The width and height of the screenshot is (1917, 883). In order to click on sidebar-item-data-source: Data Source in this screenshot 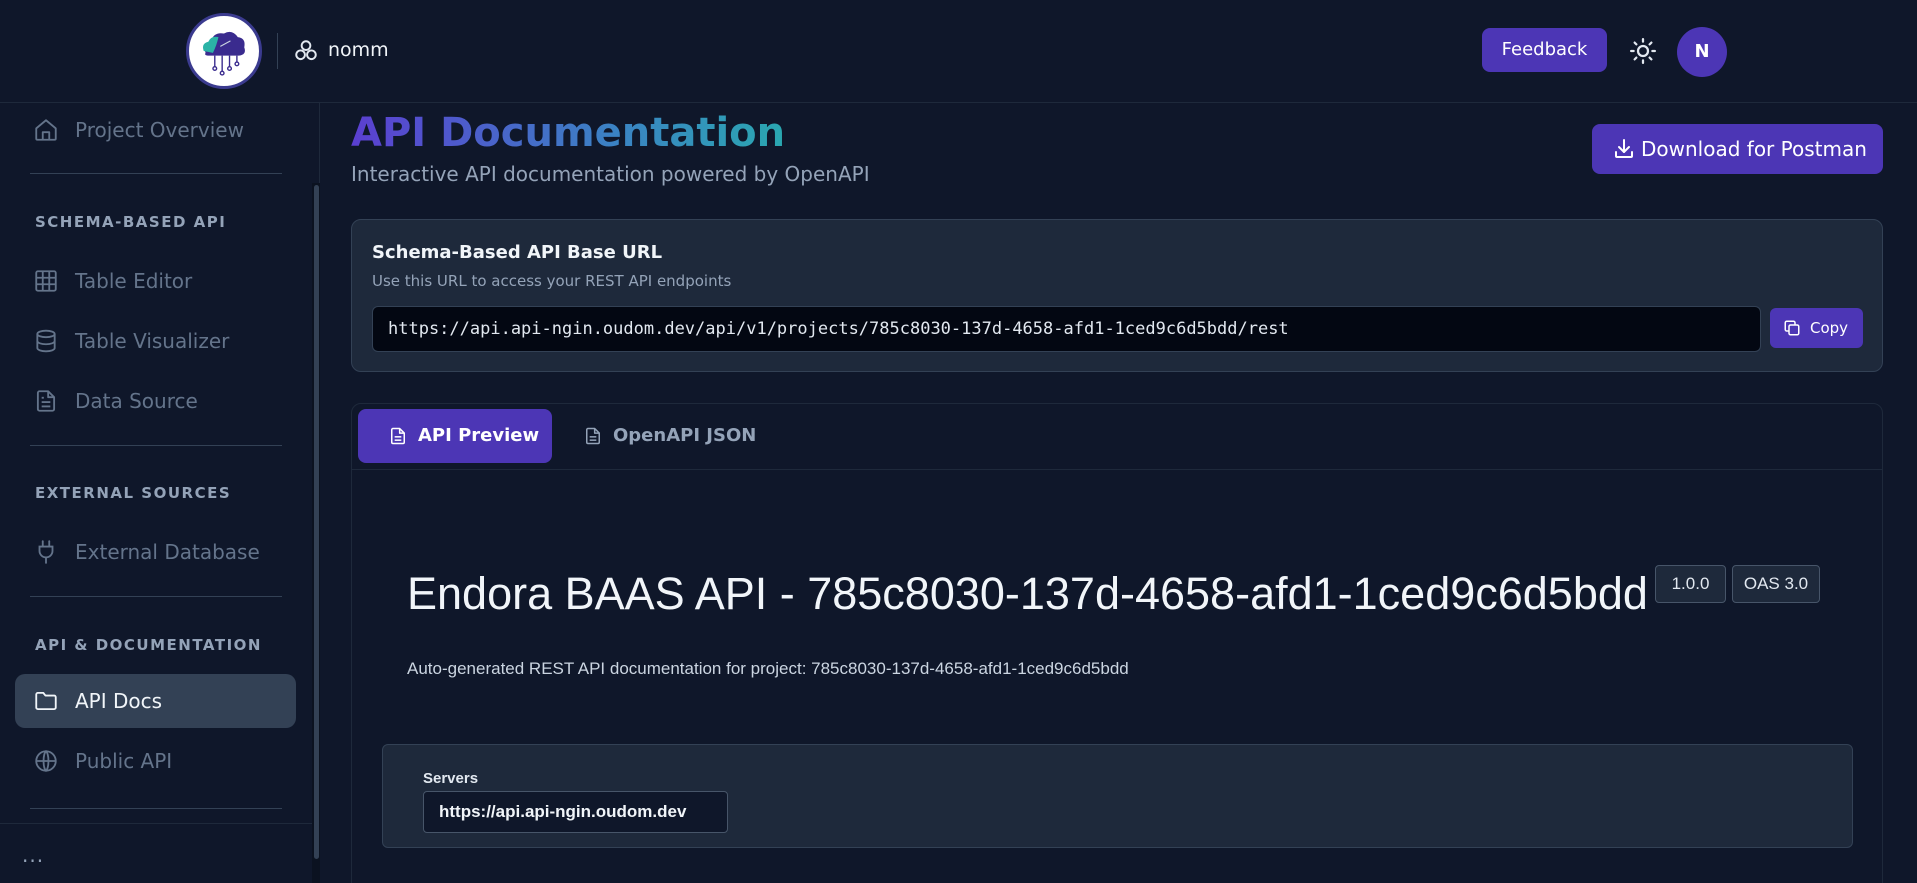, I will do `click(155, 401)`.